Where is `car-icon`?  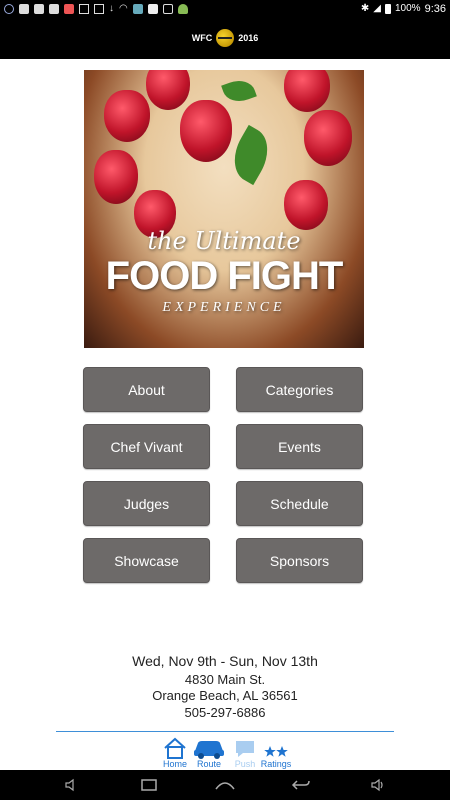
car-icon is located at coordinates (209, 750).